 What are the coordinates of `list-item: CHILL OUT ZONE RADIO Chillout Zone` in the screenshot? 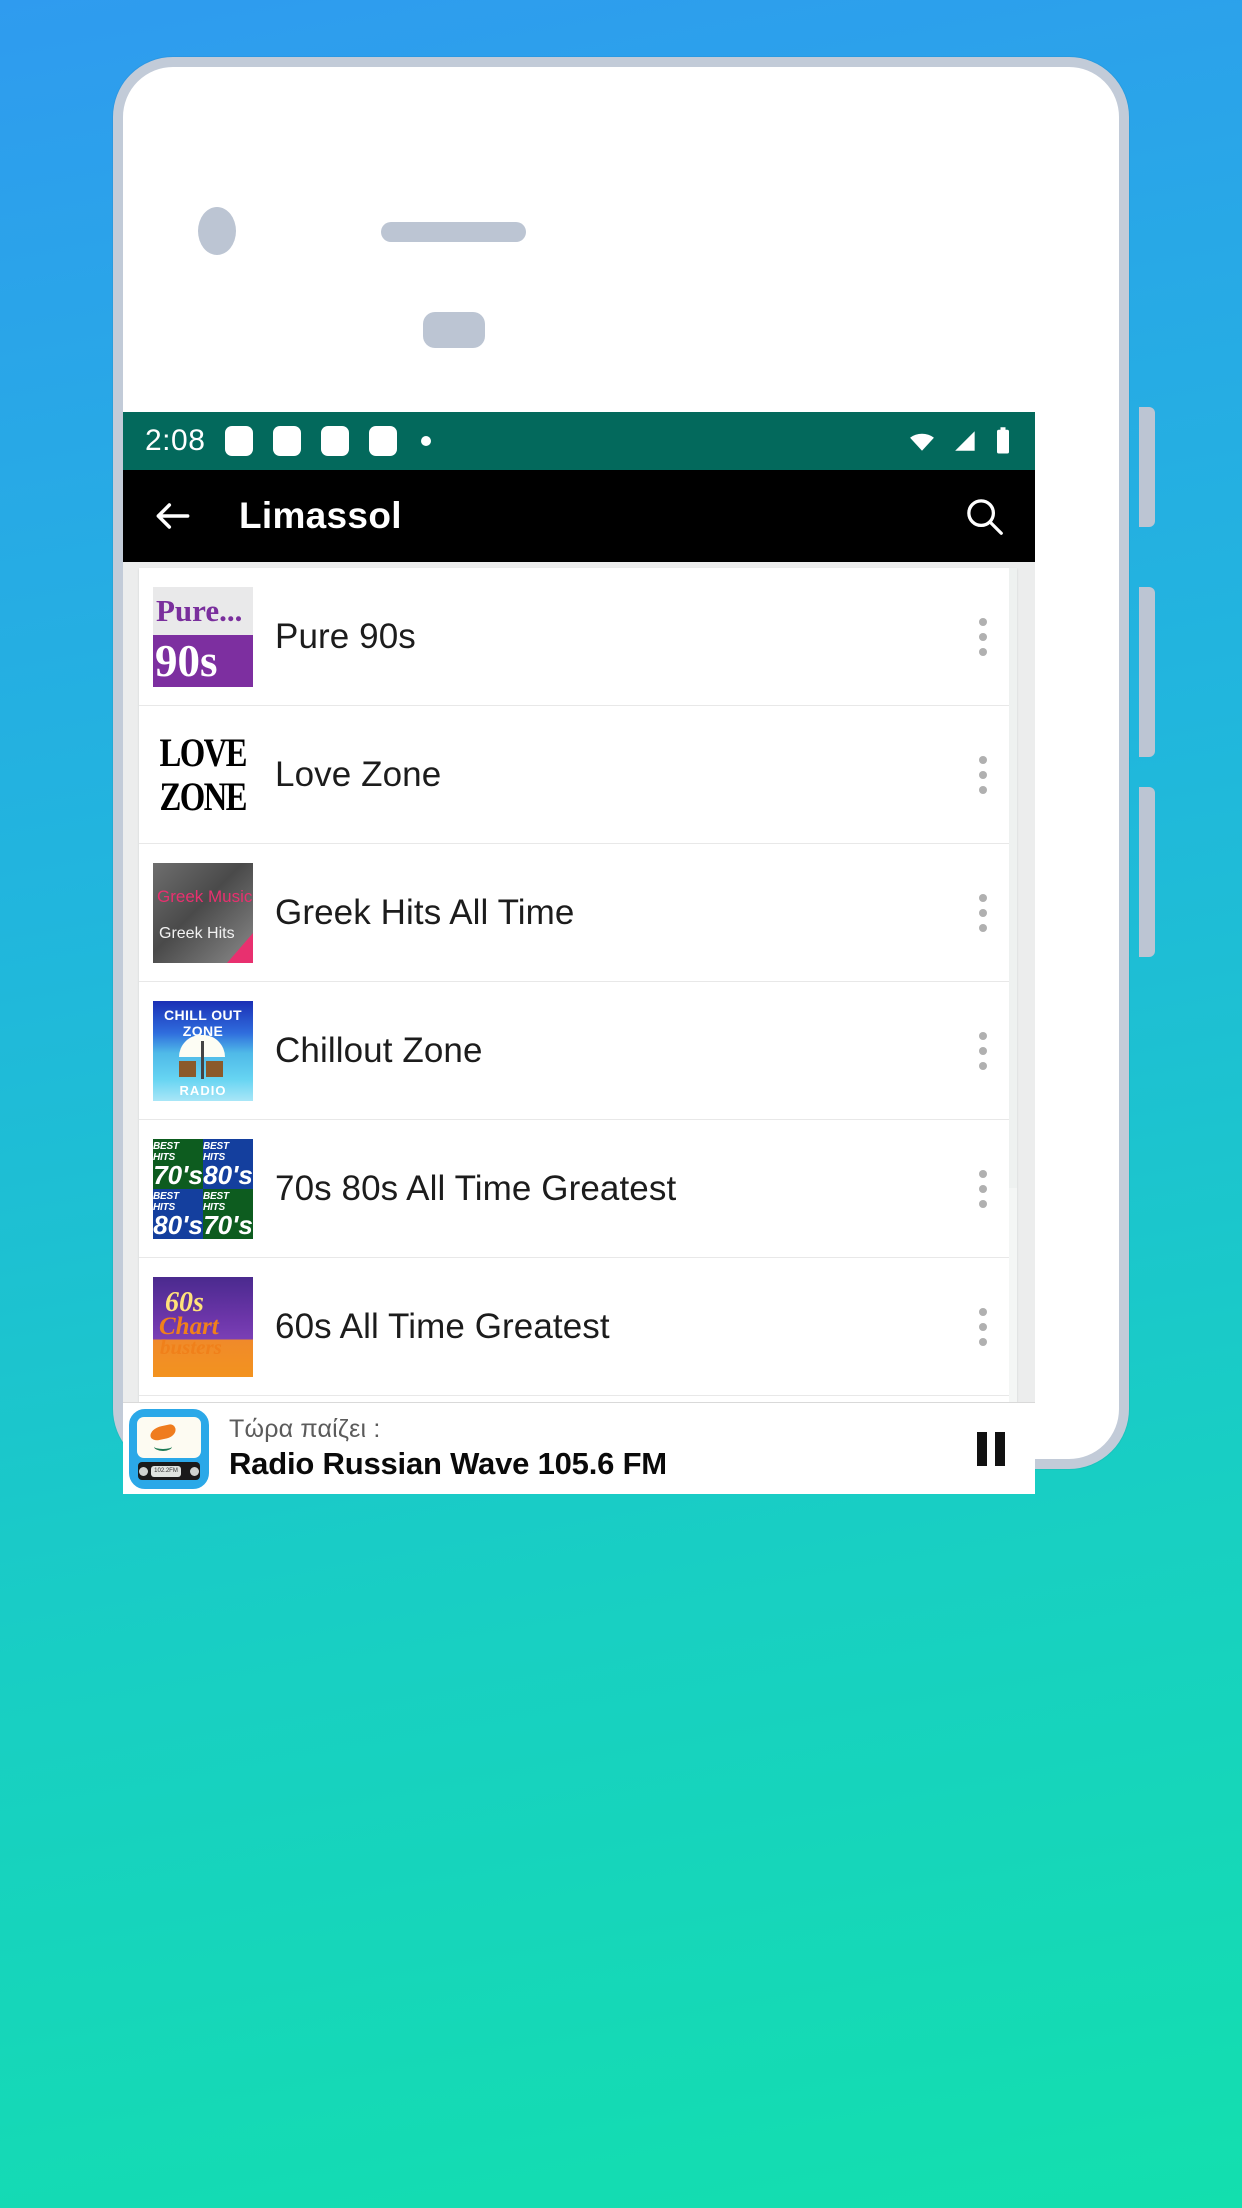 It's located at (578, 1051).